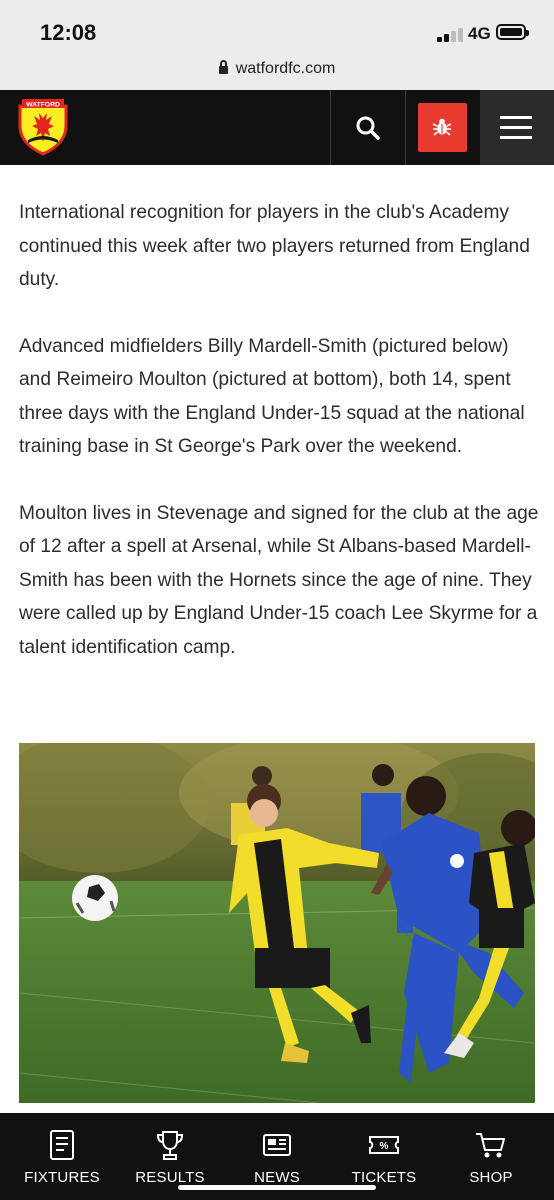 This screenshot has height=1200, width=554. I want to click on ticket-icon: %, so click(384, 1145).